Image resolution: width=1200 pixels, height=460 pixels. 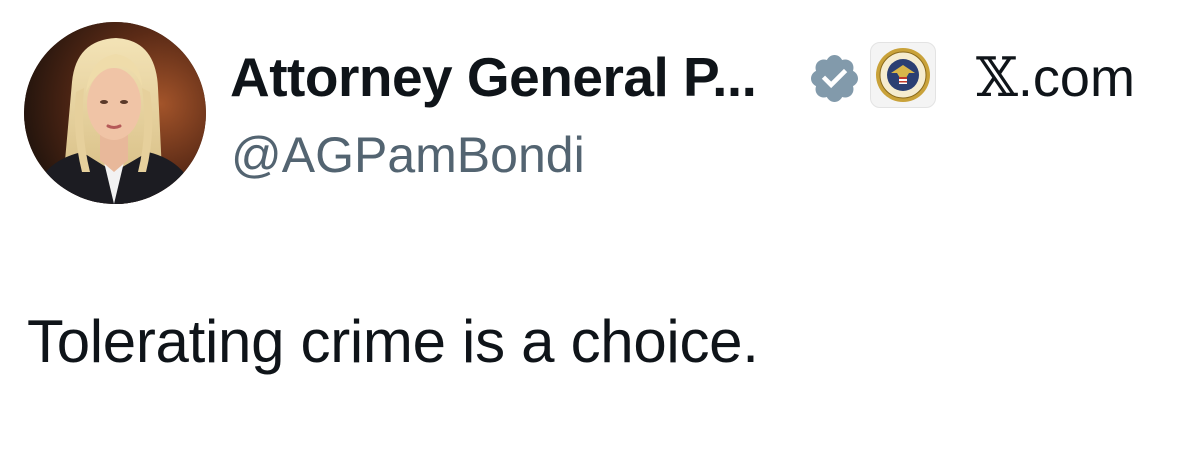 I want to click on site-domain: .com, so click(x=1076, y=78).